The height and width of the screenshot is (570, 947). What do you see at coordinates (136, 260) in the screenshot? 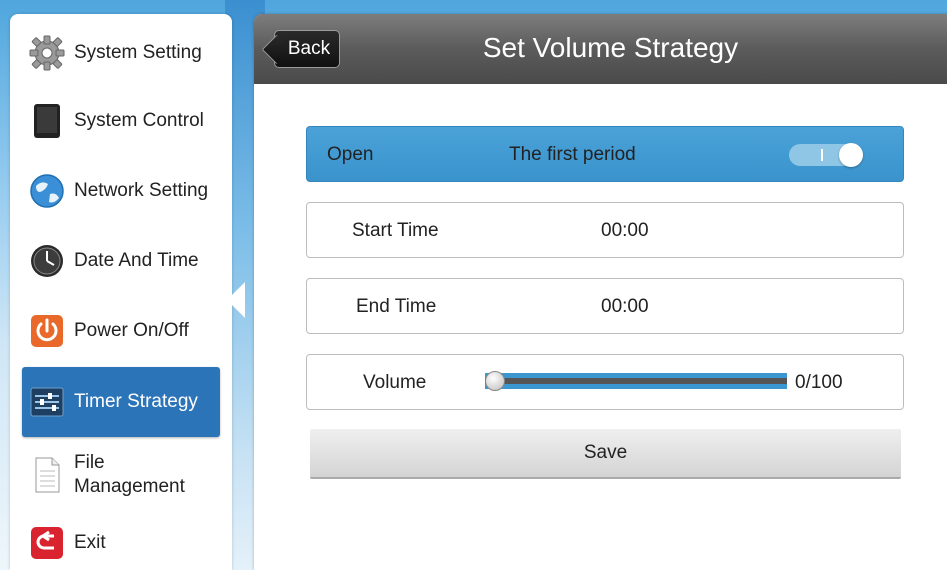
I see `sidebar-item-label: Date And Time` at bounding box center [136, 260].